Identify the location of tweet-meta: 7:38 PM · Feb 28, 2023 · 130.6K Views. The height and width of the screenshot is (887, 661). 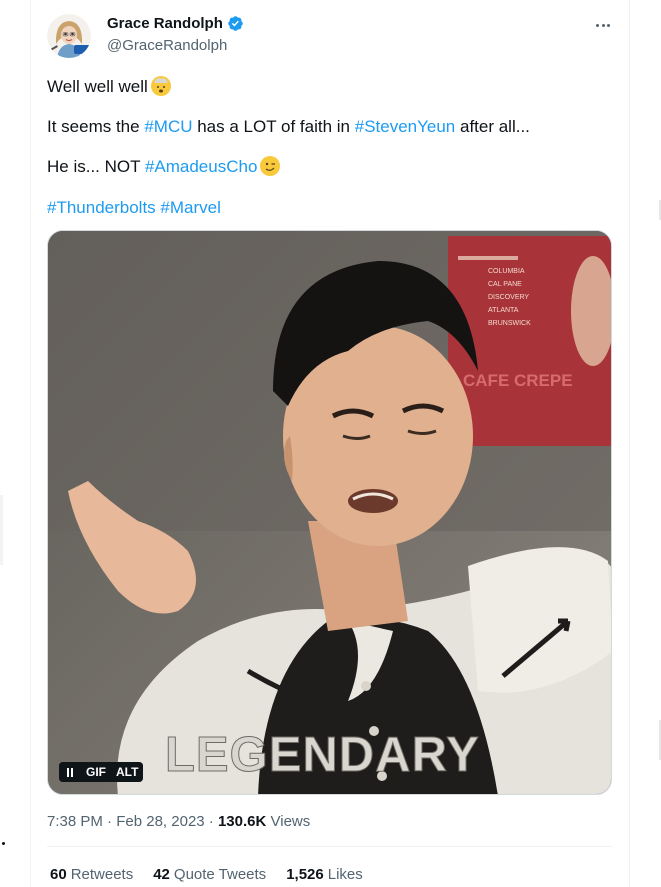
(179, 821).